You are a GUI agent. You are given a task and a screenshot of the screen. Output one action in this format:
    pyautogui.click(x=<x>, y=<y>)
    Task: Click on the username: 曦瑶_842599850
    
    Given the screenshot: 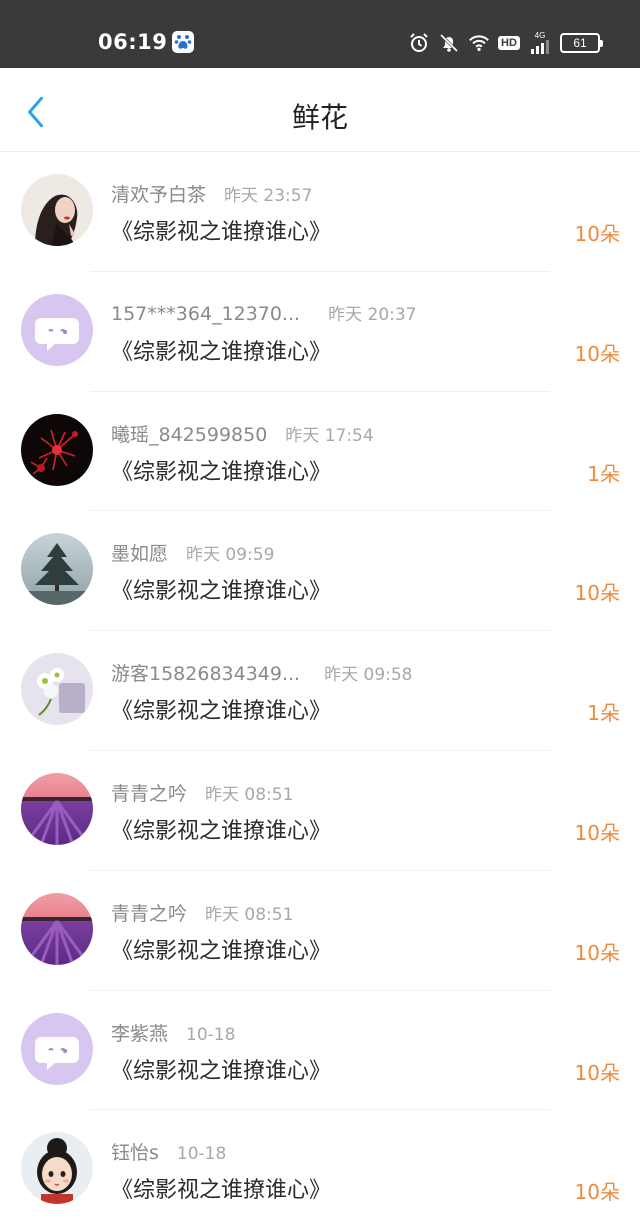 What is the action you would take?
    pyautogui.click(x=189, y=434)
    